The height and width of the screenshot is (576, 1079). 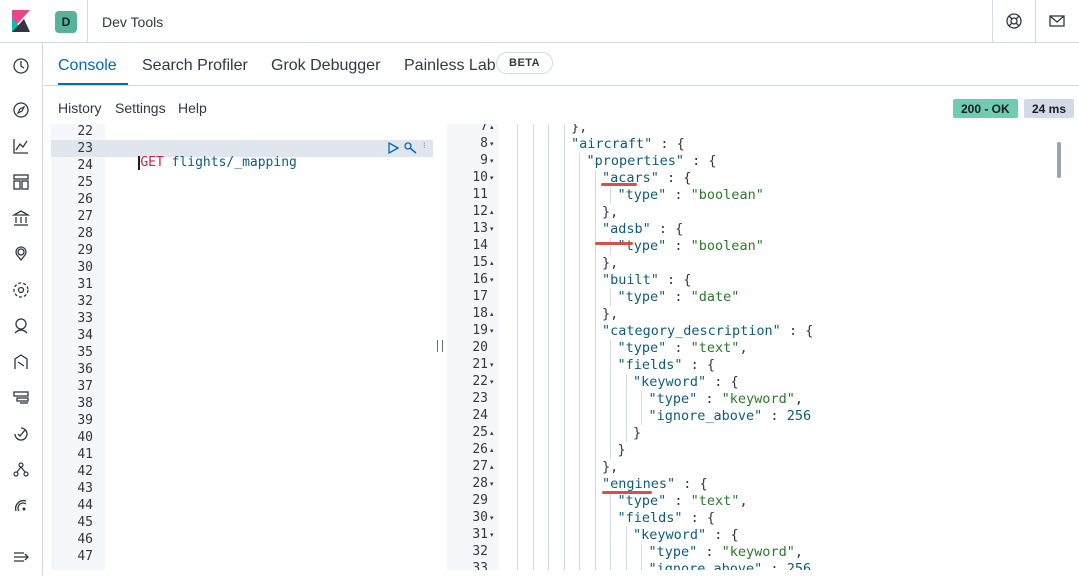 What do you see at coordinates (21, 182) in the screenshot?
I see `dashboard-icon` at bounding box center [21, 182].